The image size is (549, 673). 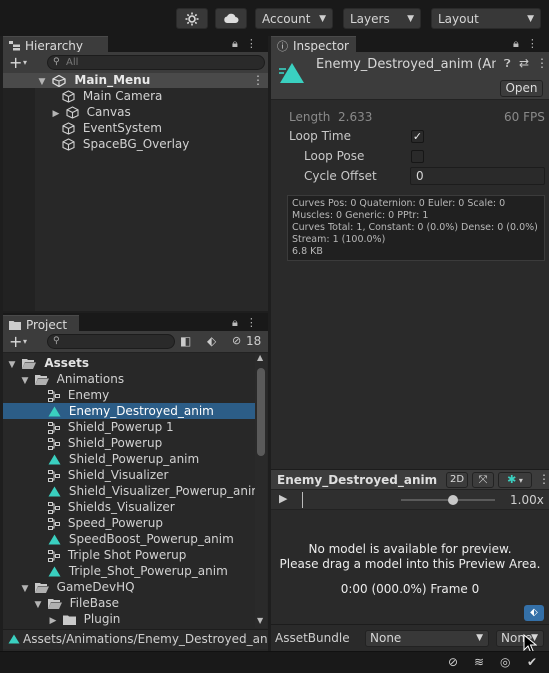 I want to click on assetbundle-name-value: None, so click(x=386, y=638).